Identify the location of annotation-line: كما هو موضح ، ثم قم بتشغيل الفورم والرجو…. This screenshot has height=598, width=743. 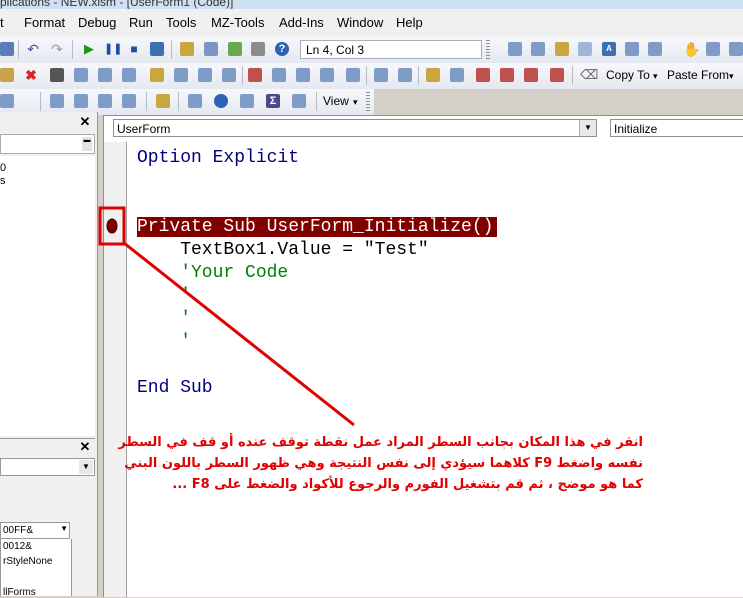
(407, 484).